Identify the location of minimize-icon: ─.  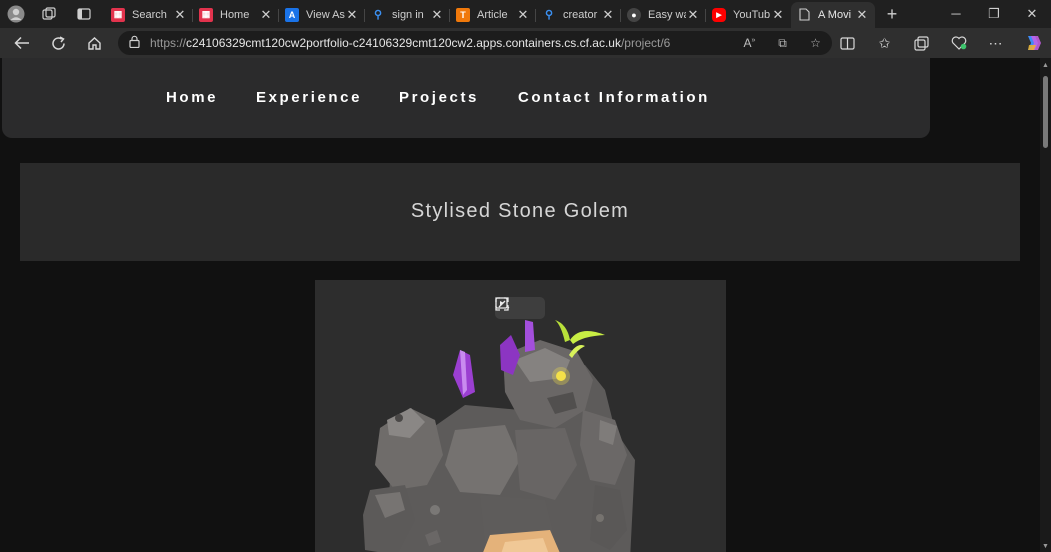
(956, 14).